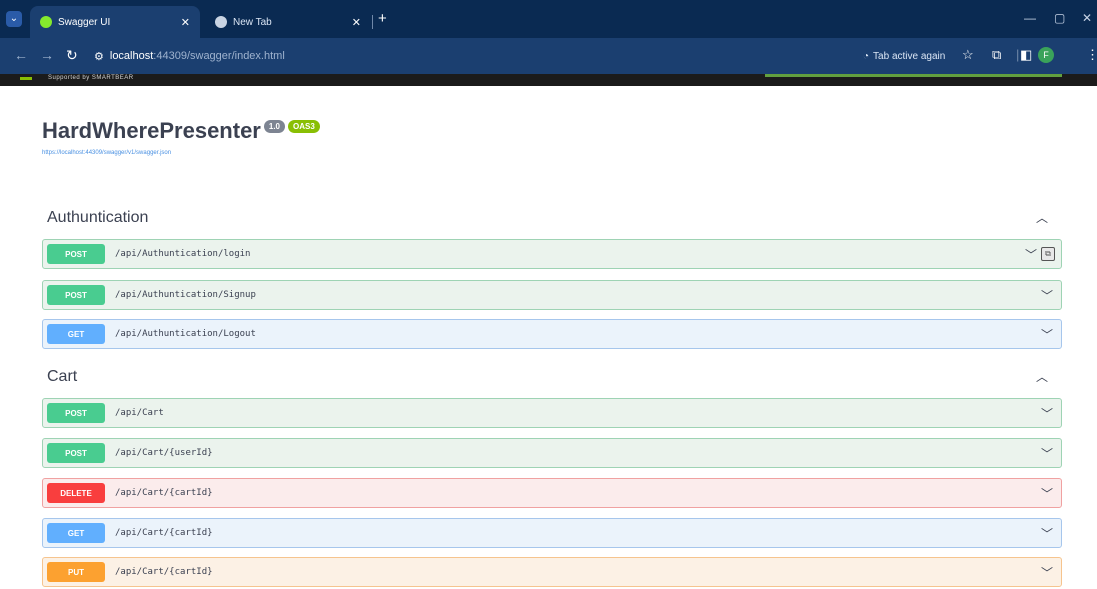 This screenshot has height=589, width=1097. What do you see at coordinates (131, 56) in the screenshot?
I see `url-host: localhost` at bounding box center [131, 56].